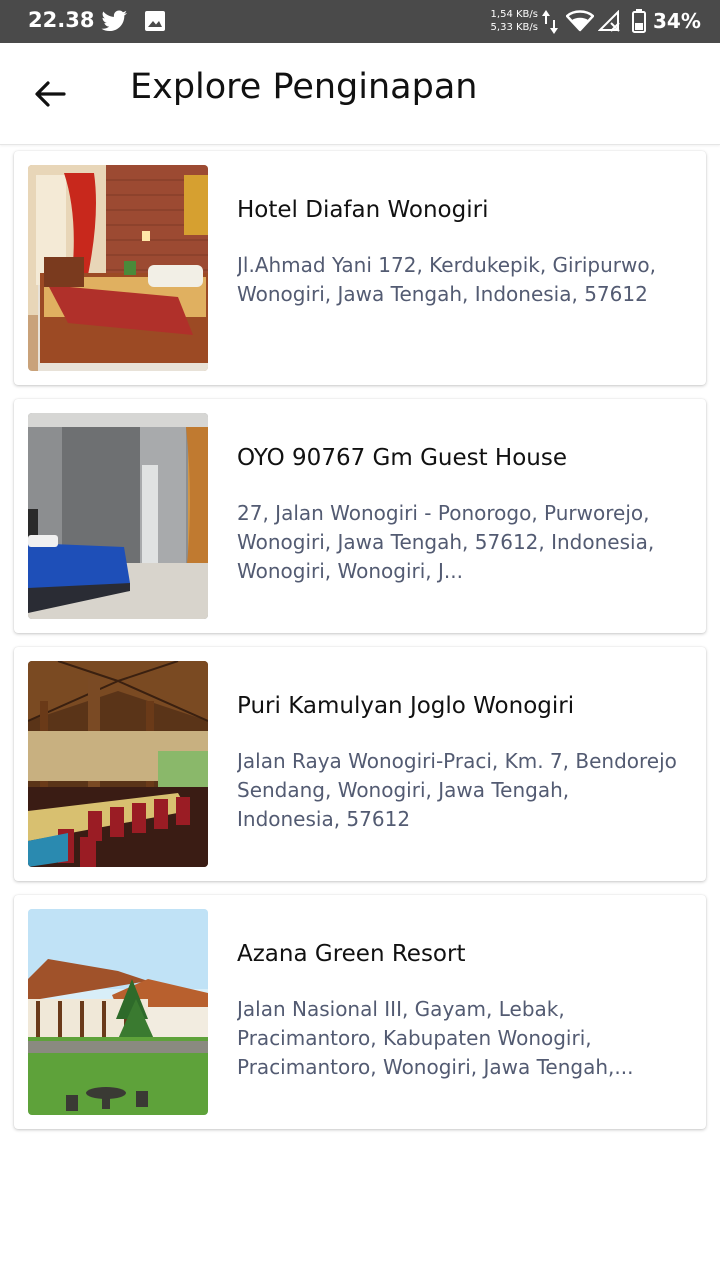  I want to click on status-bar: 22.38 1,54 KB/s 5,33 KB/s 34%, so click(360, 21).